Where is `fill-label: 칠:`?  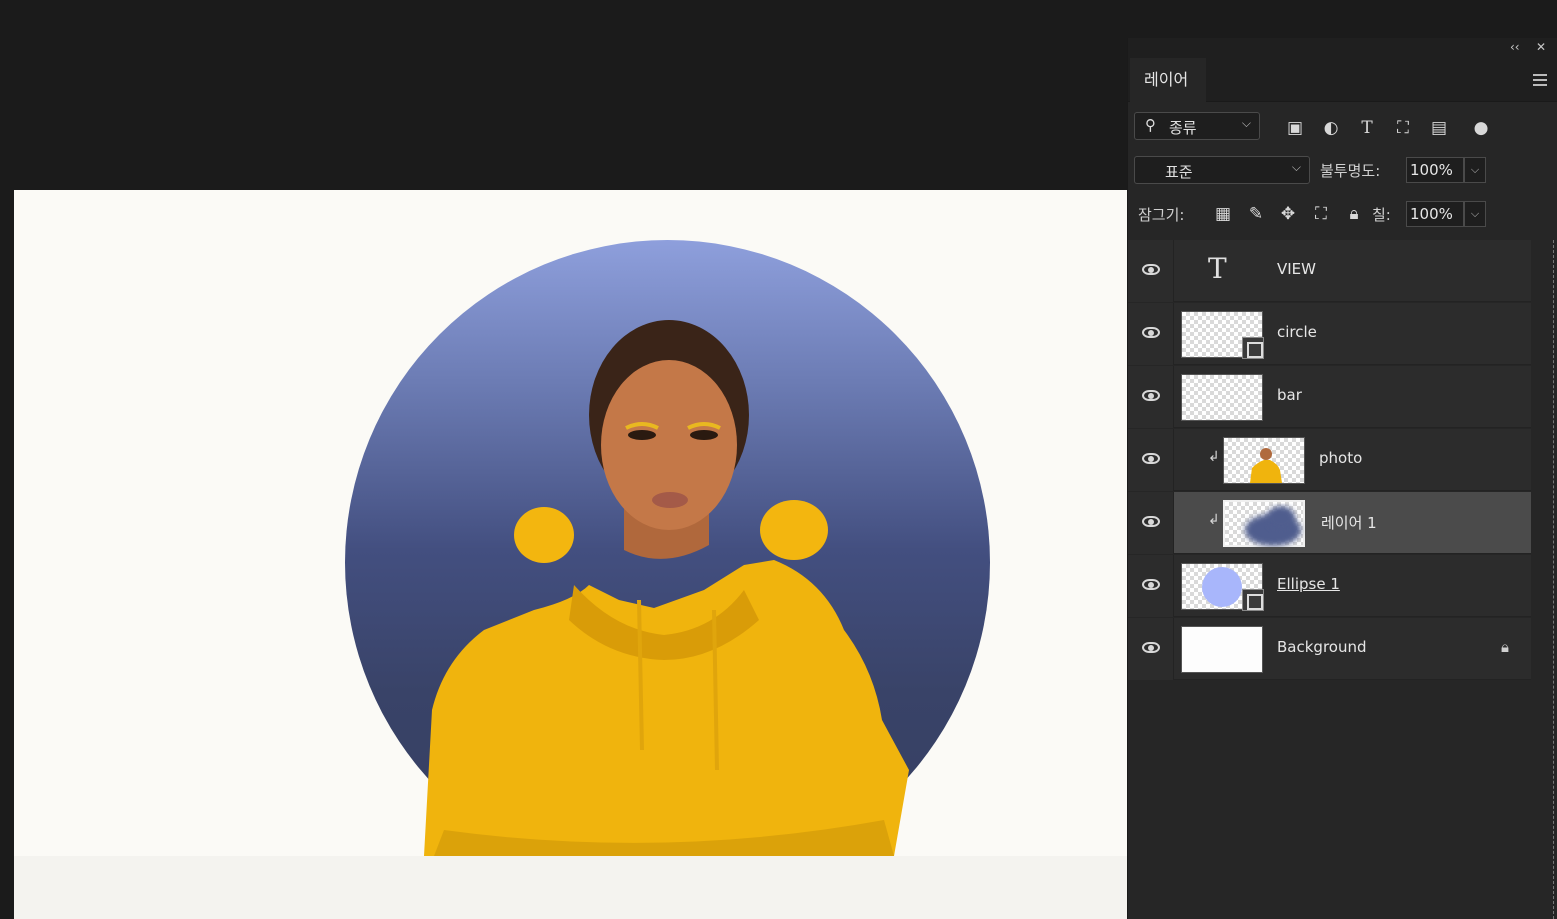
fill-label: 칠: is located at coordinates (1381, 215).